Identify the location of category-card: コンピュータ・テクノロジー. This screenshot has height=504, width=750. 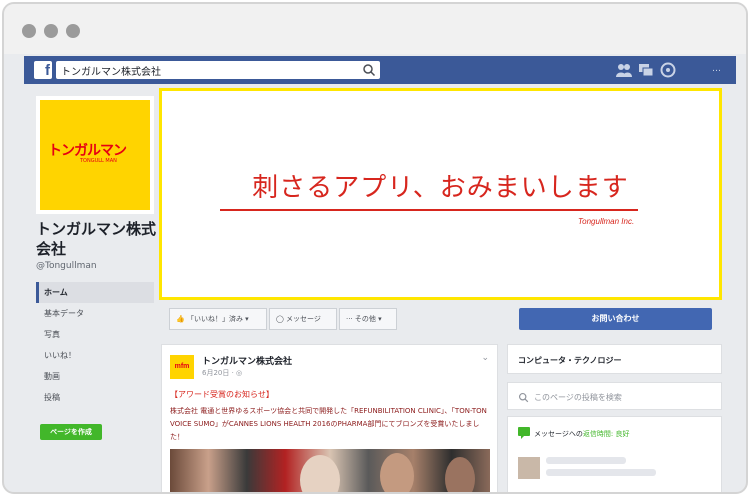
(614, 359).